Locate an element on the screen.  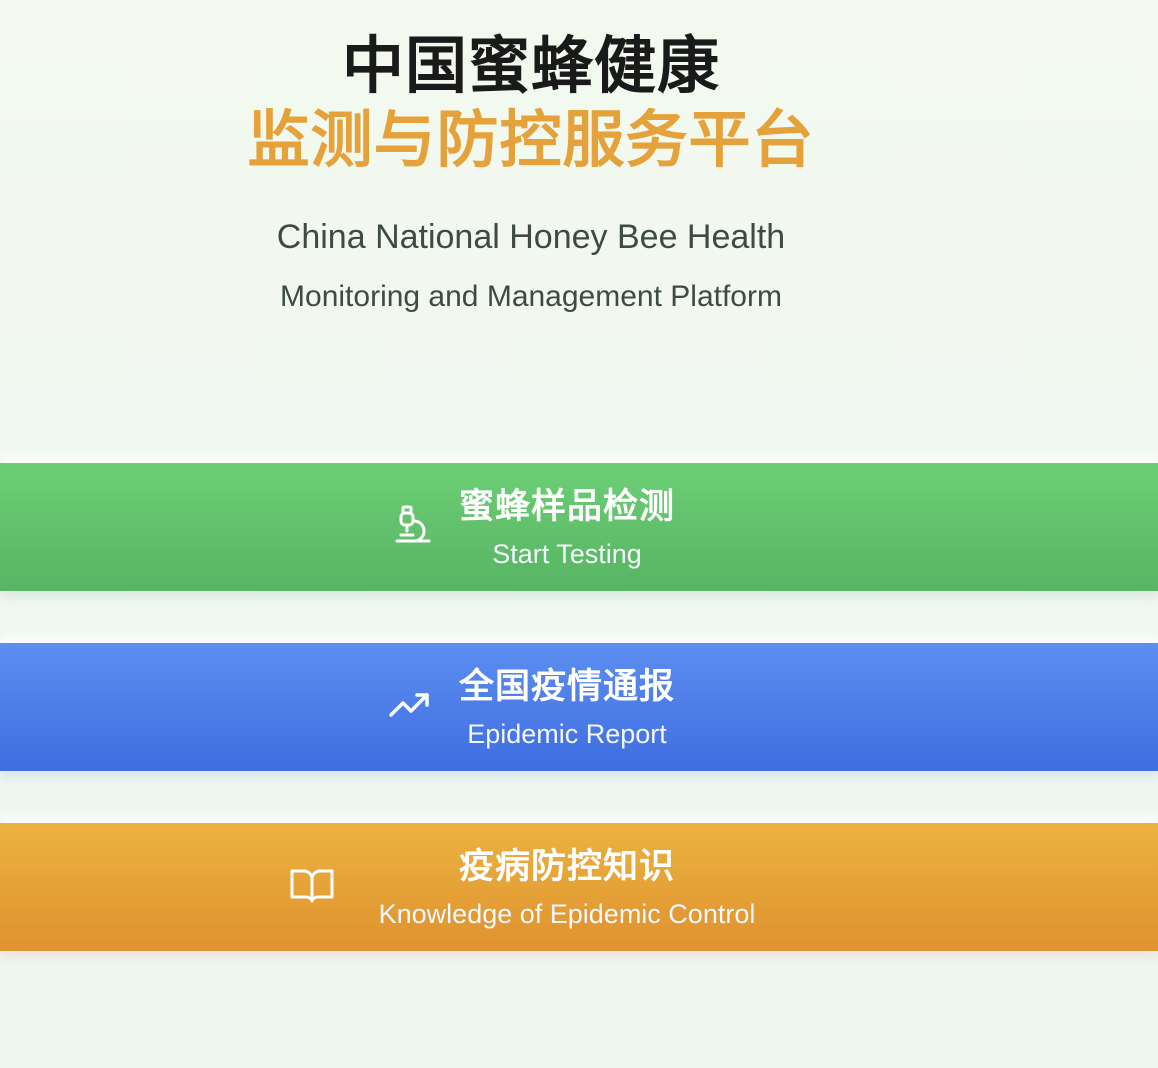
epidemic-report-subtitle: Epidemic Report is located at coordinates (567, 734).